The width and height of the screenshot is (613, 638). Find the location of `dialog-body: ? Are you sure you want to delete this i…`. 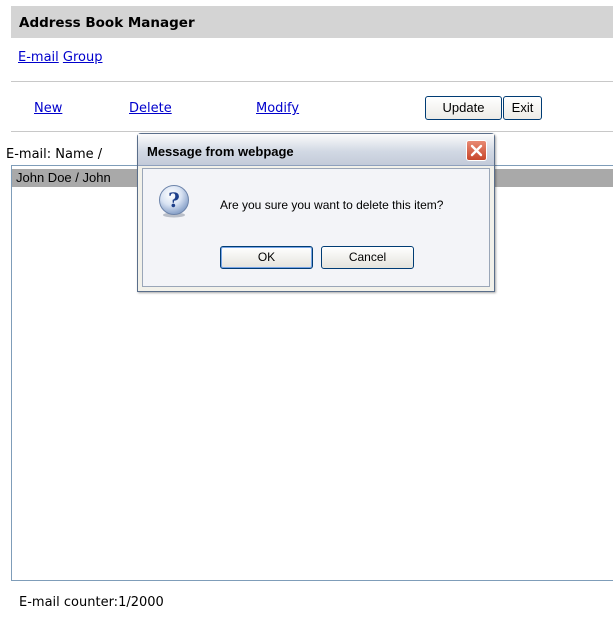

dialog-body: ? Are you sure you want to delete this i… is located at coordinates (316, 227).